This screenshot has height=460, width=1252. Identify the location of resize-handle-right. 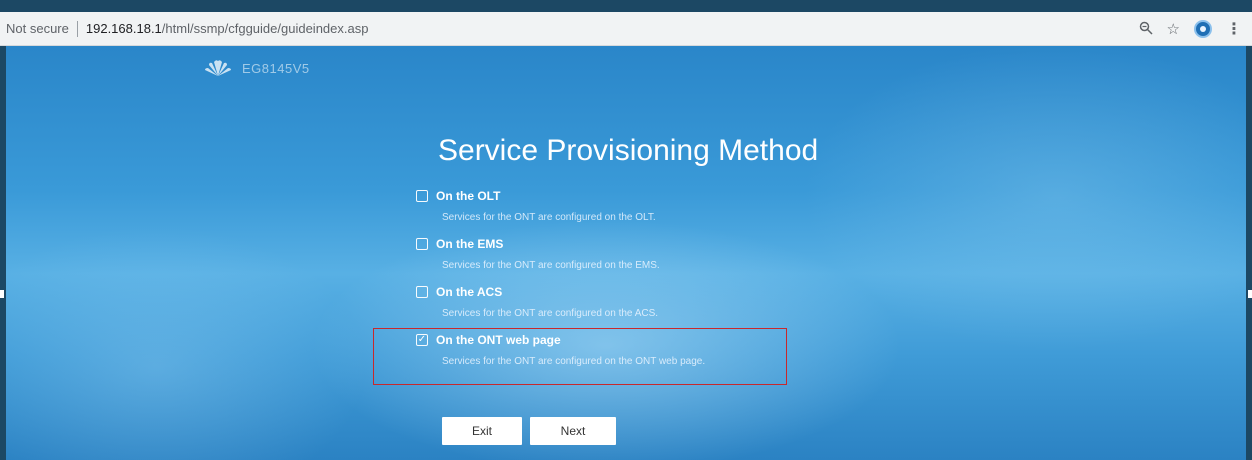
(1250, 294).